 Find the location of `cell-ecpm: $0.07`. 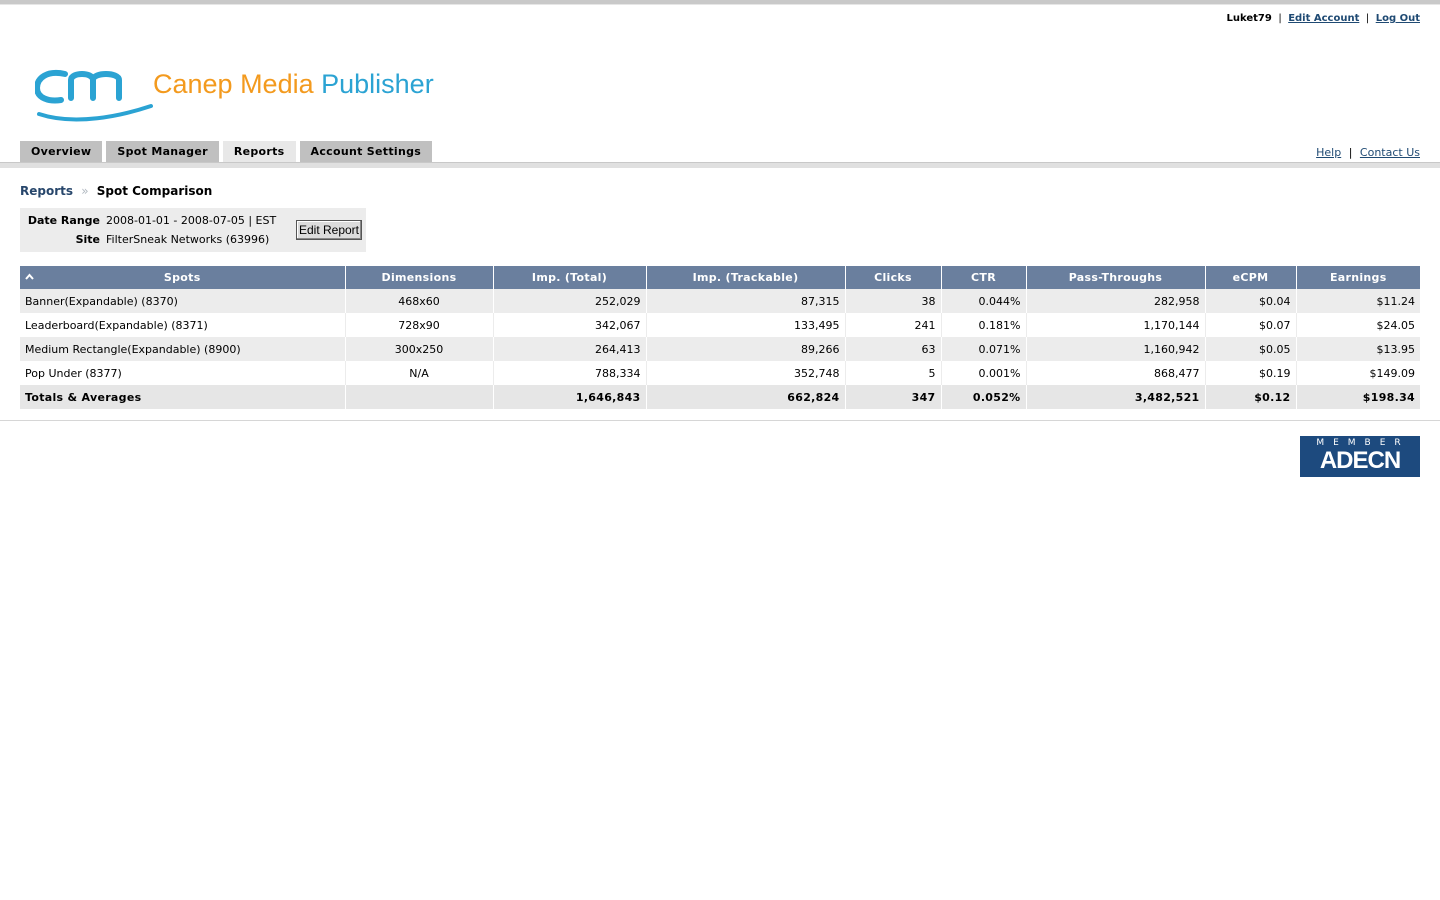

cell-ecpm: $0.07 is located at coordinates (1250, 325).